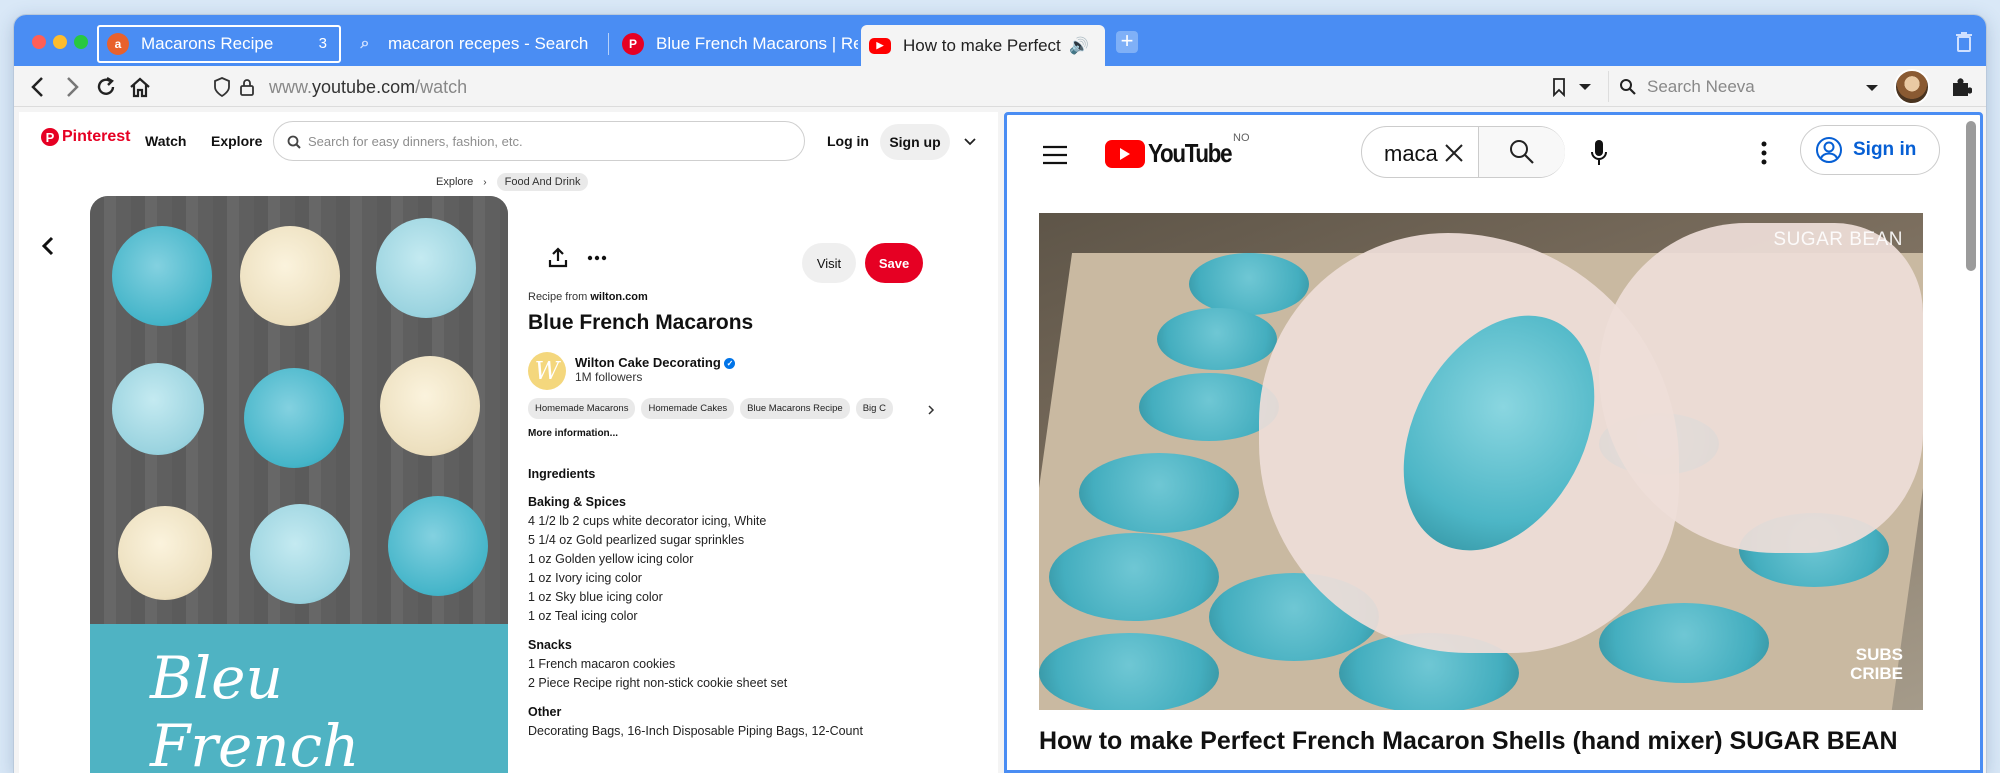 The image size is (2000, 773). Describe the element at coordinates (1000, 86) in the screenshot. I see `browser-toolbar: www.youtube.com/watch Search Neeva` at that location.